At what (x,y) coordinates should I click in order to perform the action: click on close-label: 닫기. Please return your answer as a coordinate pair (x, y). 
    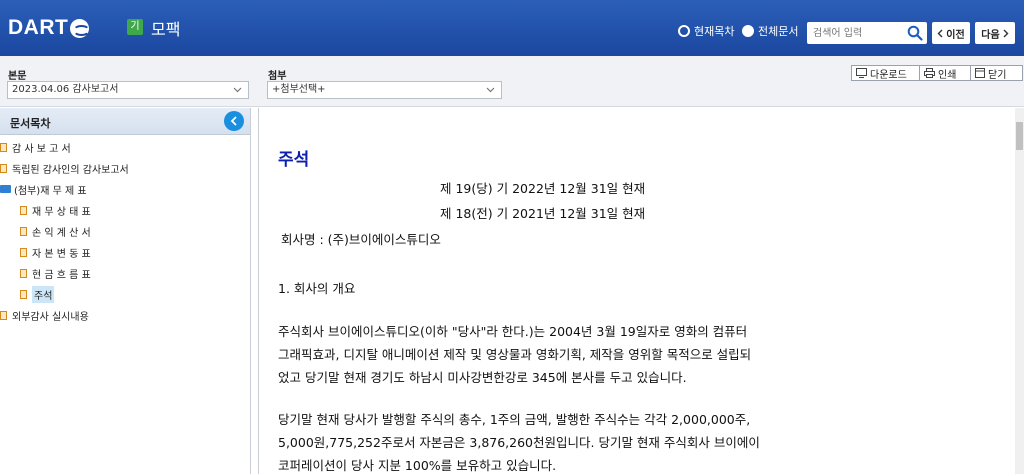
    Looking at the image, I should click on (997, 75).